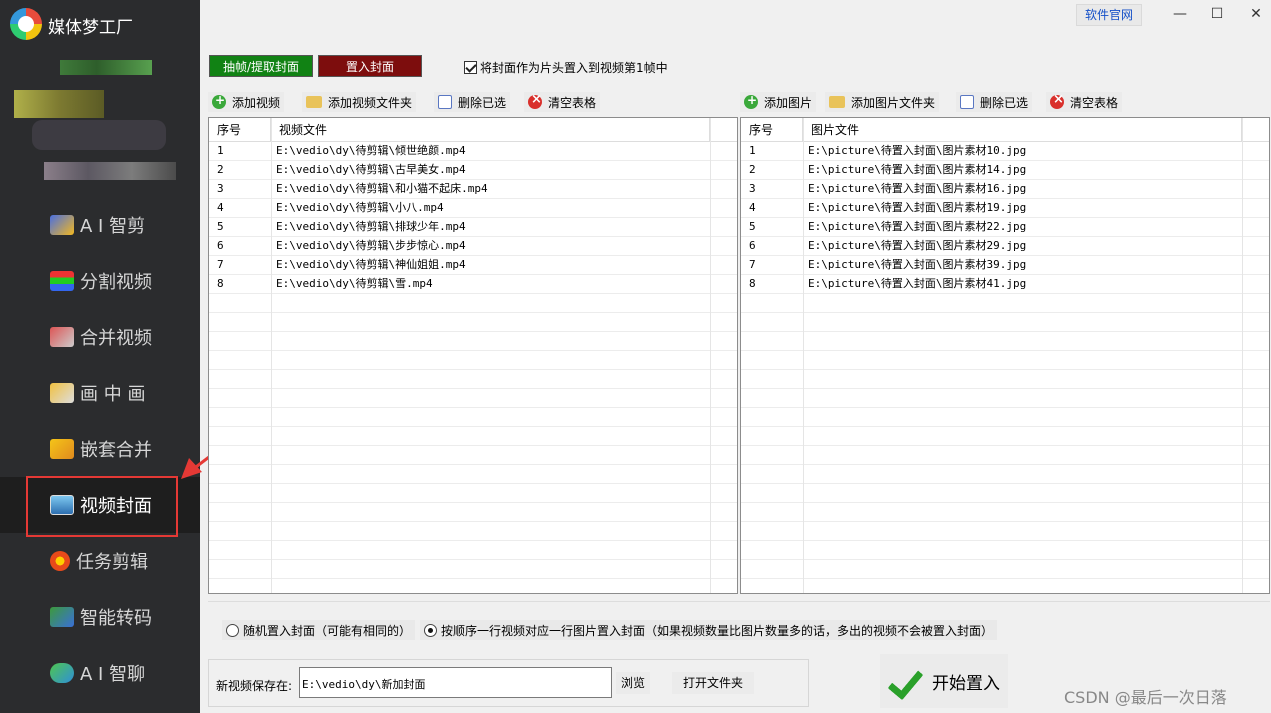 Image resolution: width=1271 pixels, height=713 pixels. I want to click on row-file-path: E:\picture\待置入封面\图片素材19.jpg, so click(917, 207).